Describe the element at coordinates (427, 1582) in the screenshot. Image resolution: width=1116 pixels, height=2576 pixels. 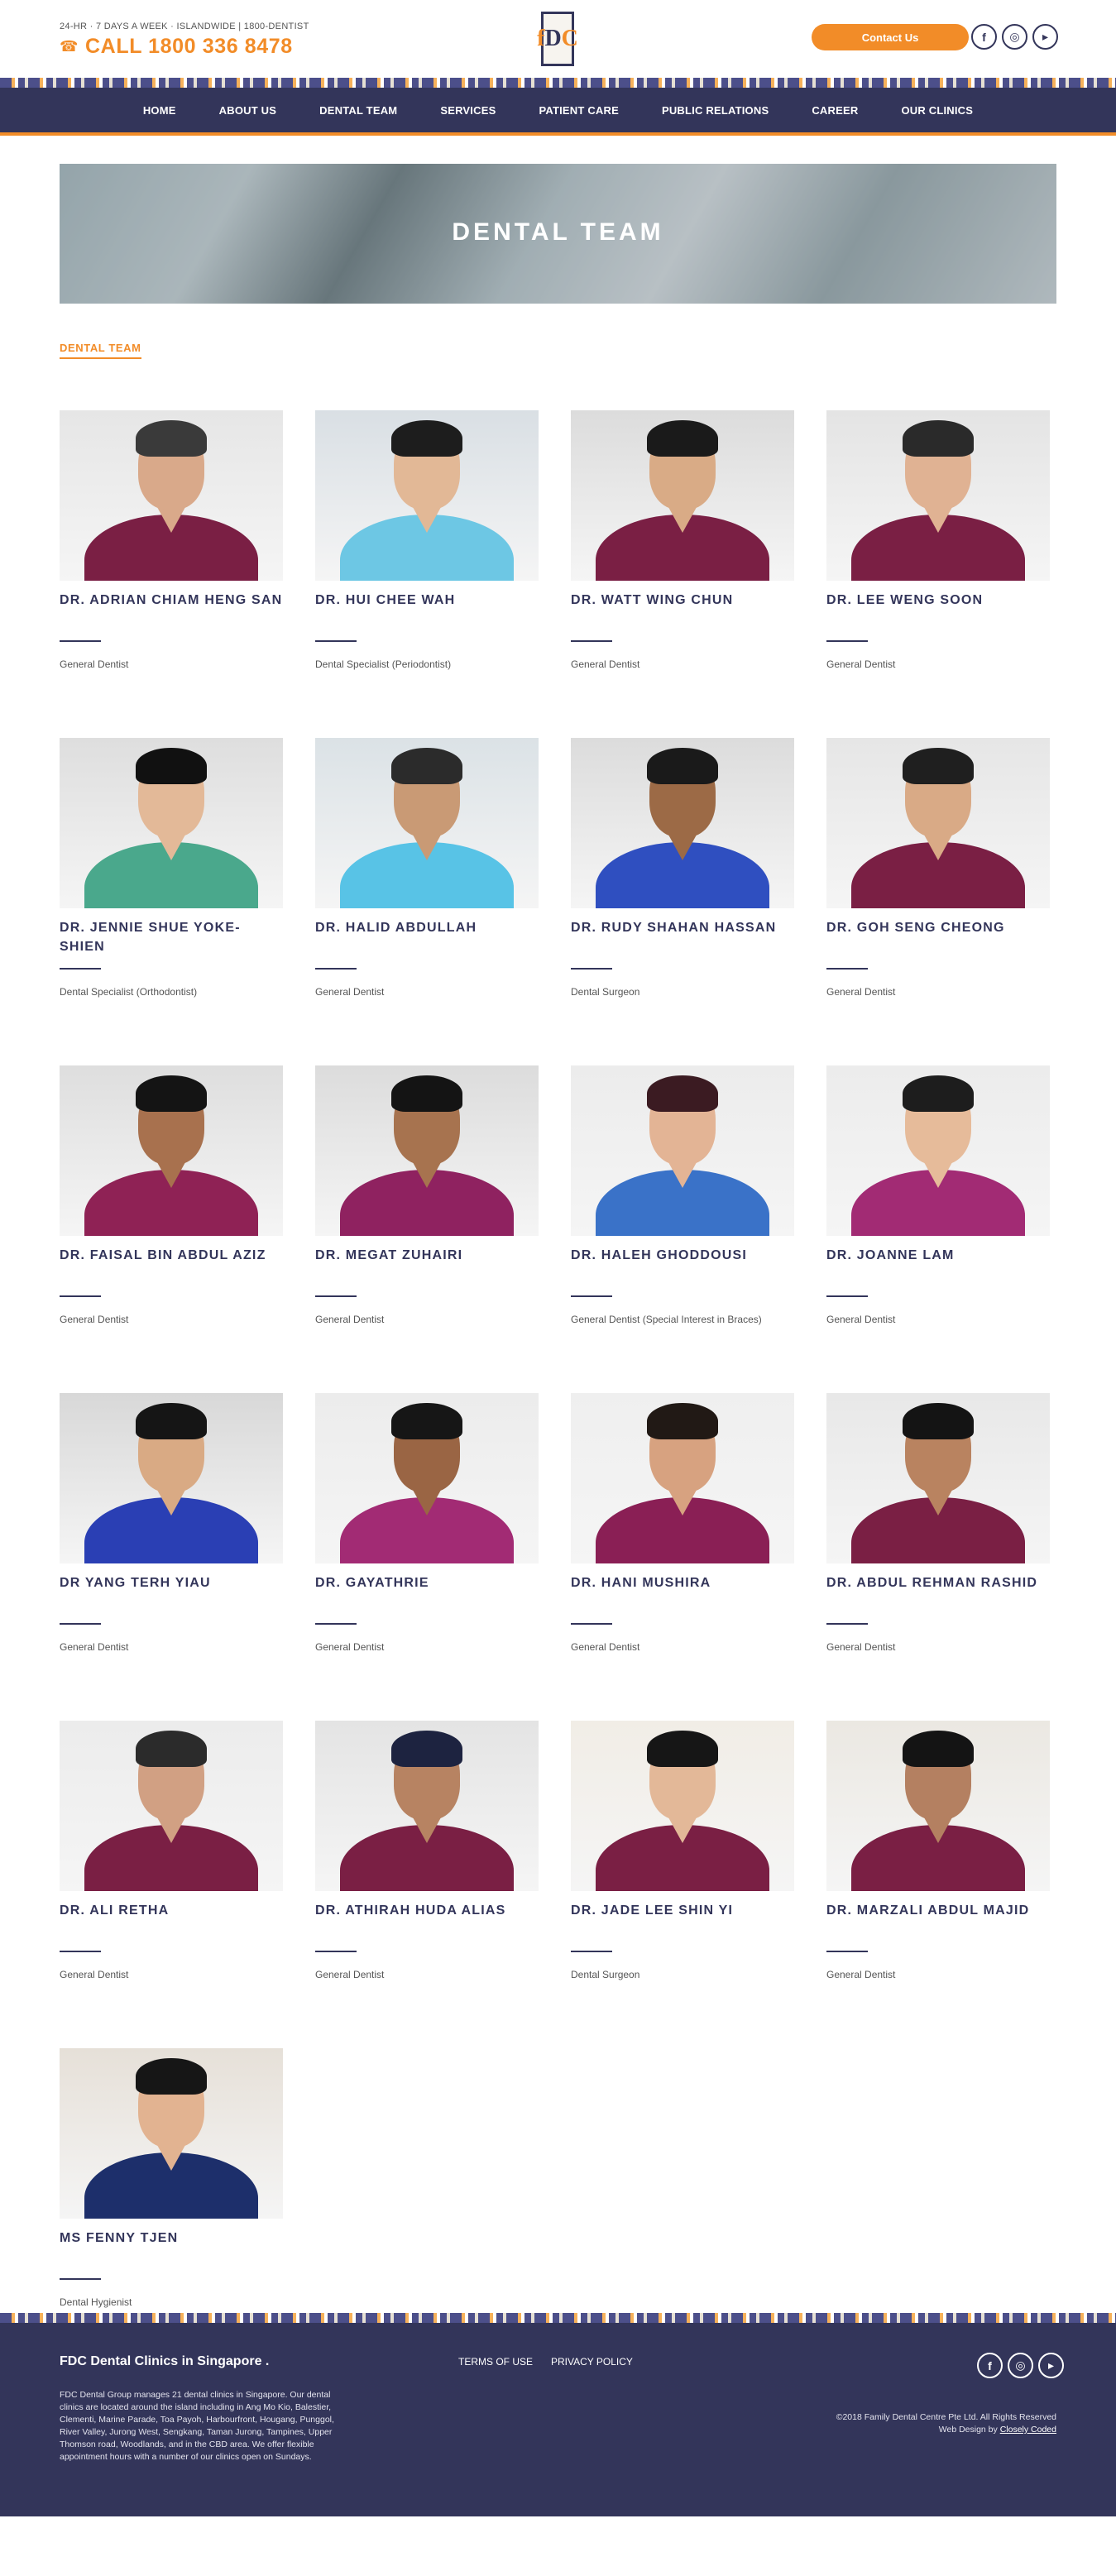
I see `team-member-name: DR. GAYATHRIE` at that location.